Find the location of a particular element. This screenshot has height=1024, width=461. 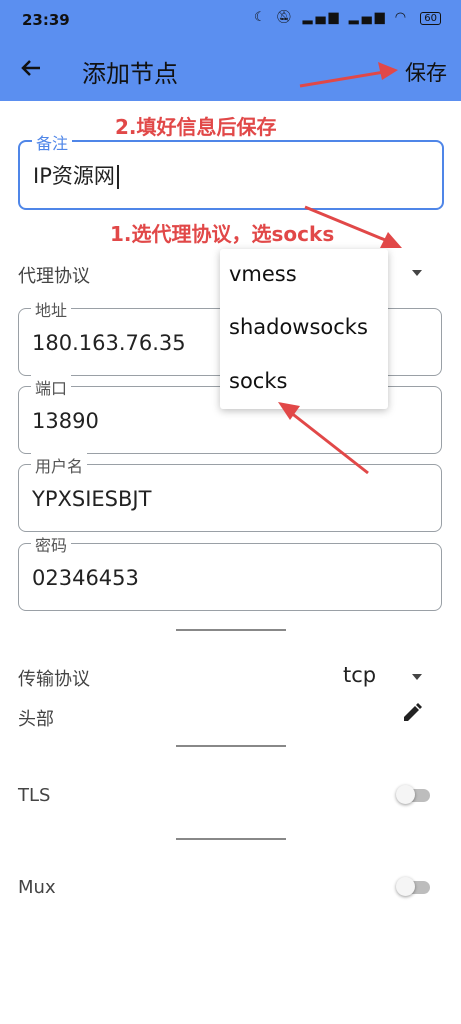

status-icons: ☾ 🔕︎ ▂▄▆ ▂▄▆ ◠ 60 is located at coordinates (347, 17).